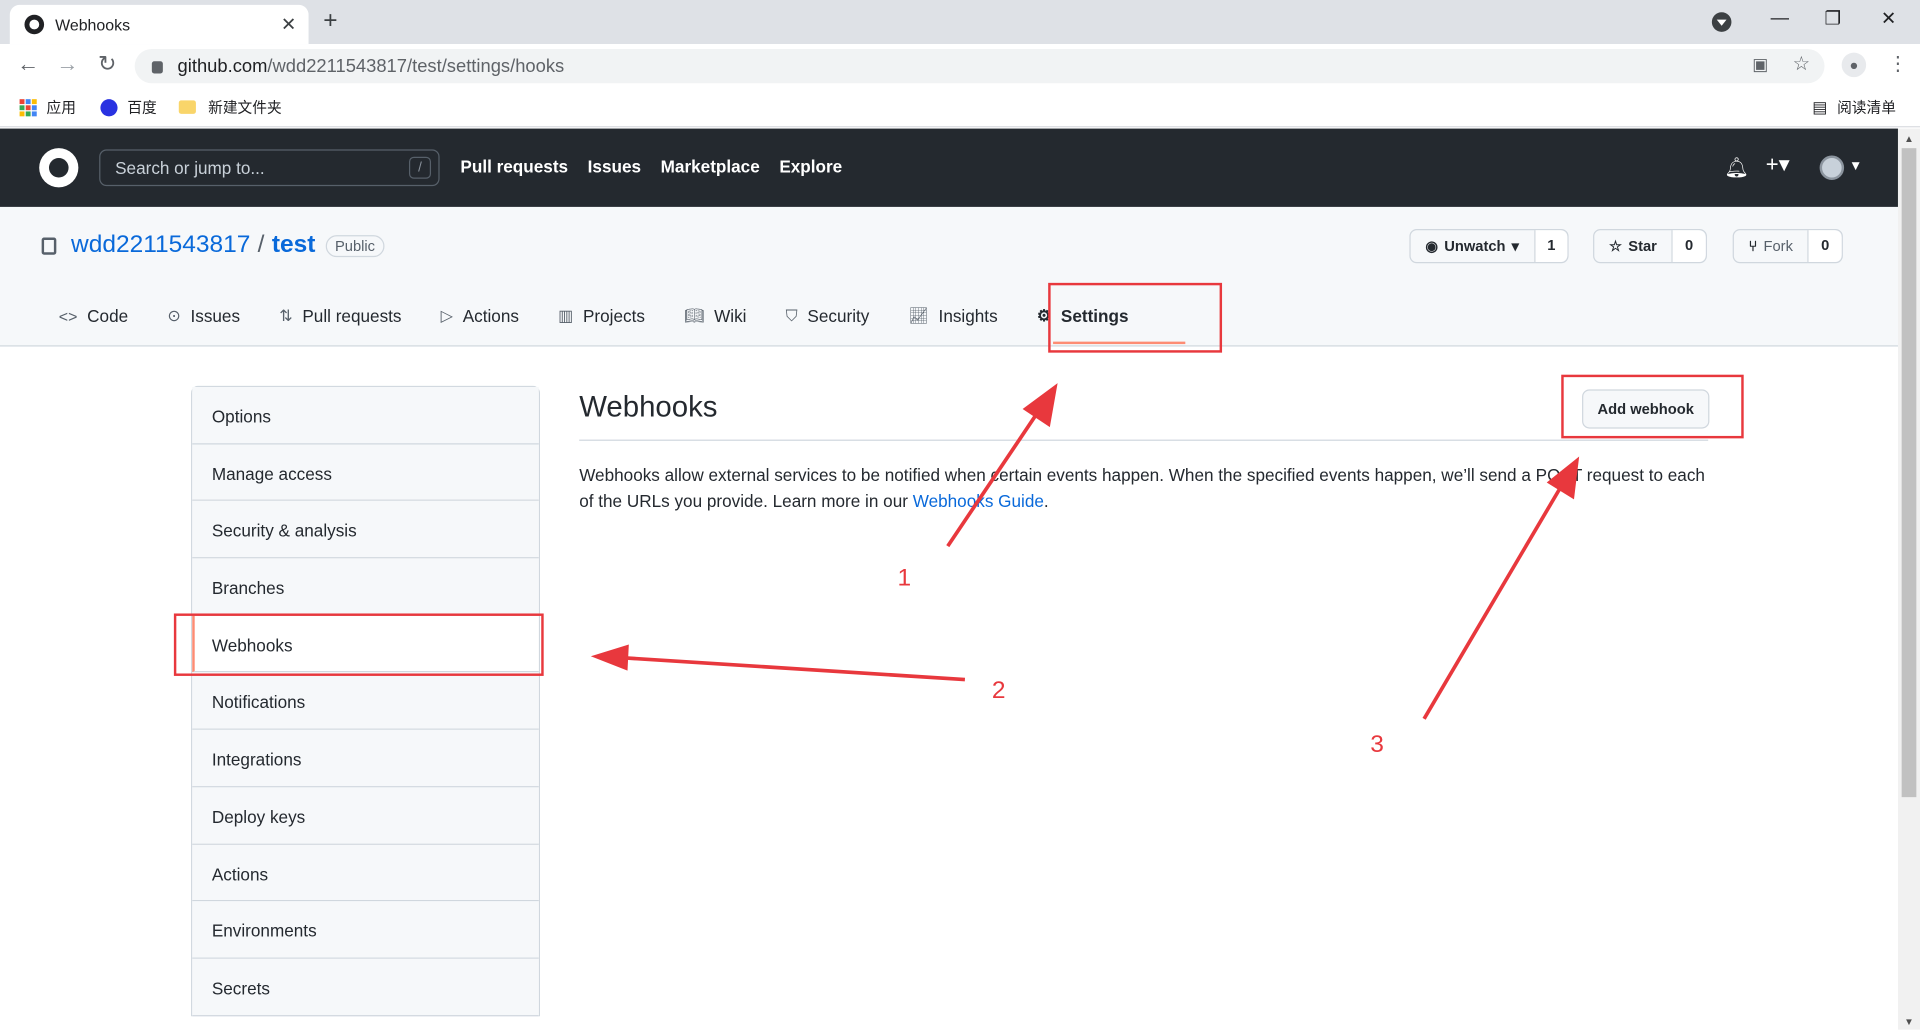 The width and height of the screenshot is (1920, 1030). Describe the element at coordinates (1563, 478) in the screenshot. I see `arrow-3-head` at that location.